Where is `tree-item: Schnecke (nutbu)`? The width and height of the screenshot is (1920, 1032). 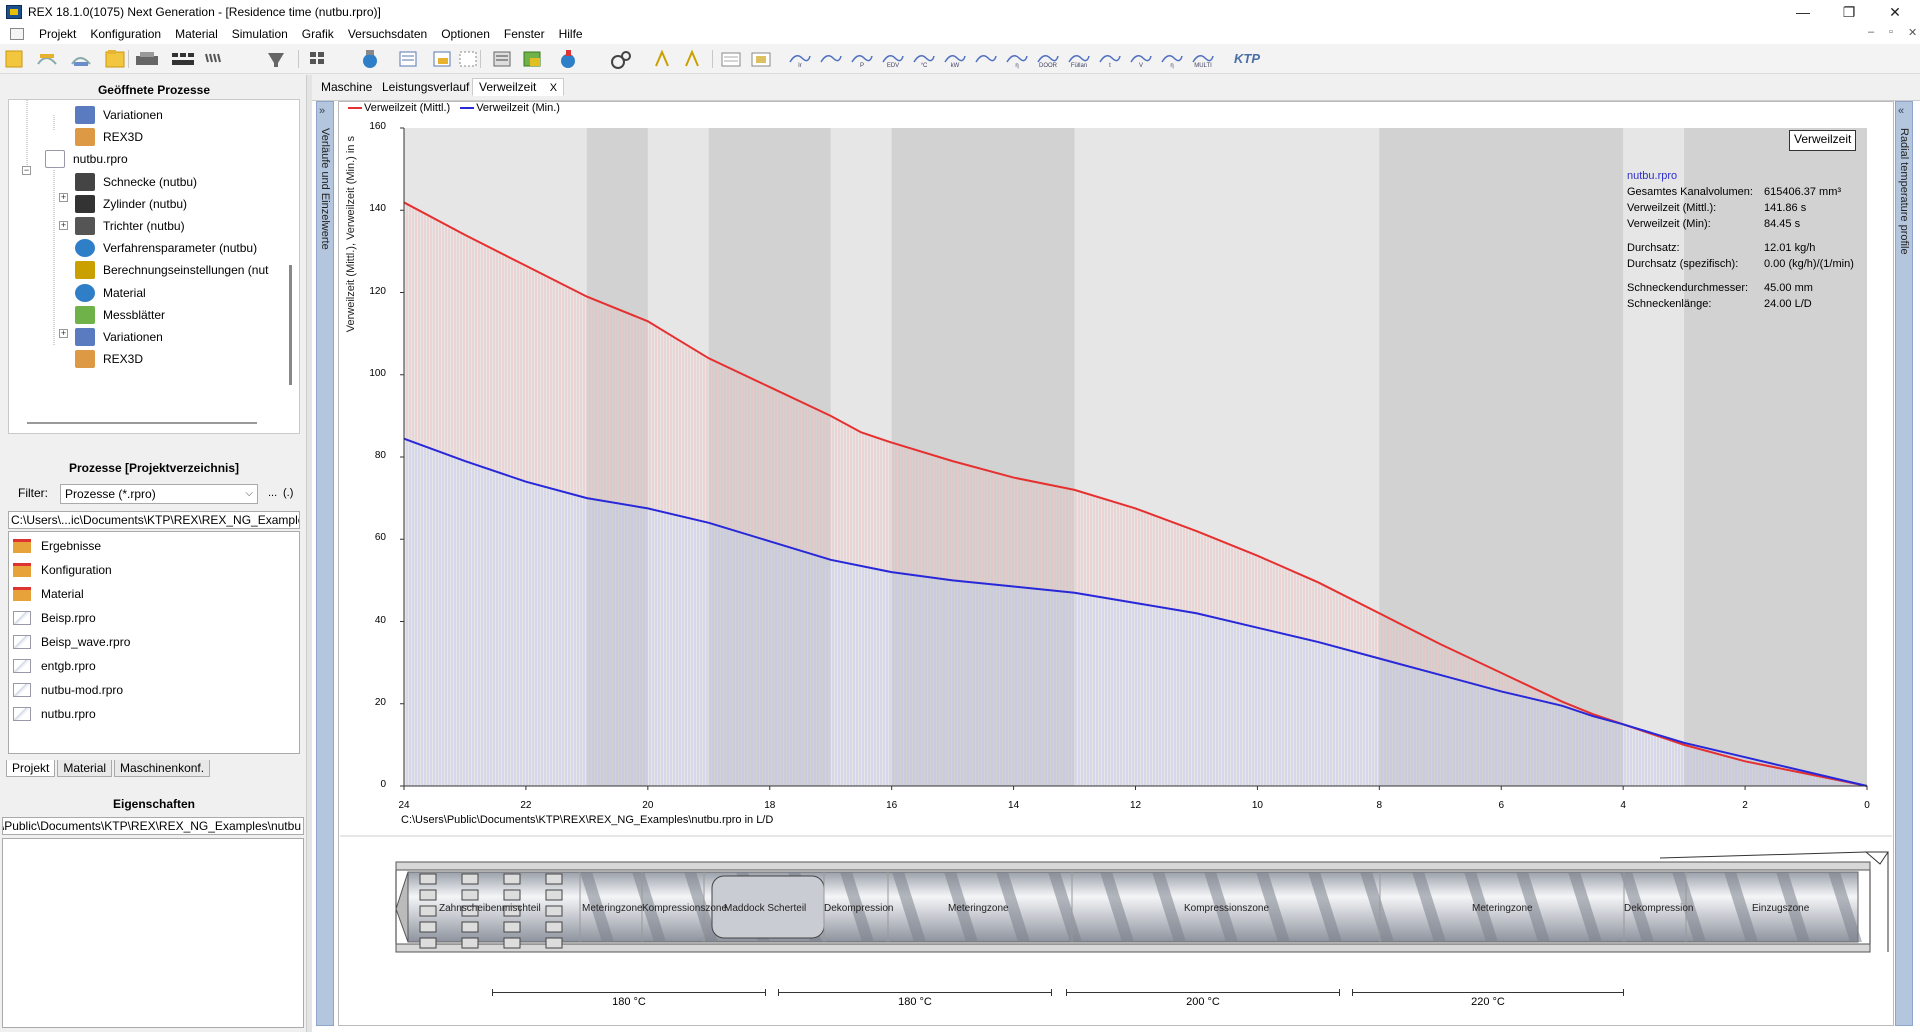
tree-item: Schnecke (nutbu) is located at coordinates (136, 182).